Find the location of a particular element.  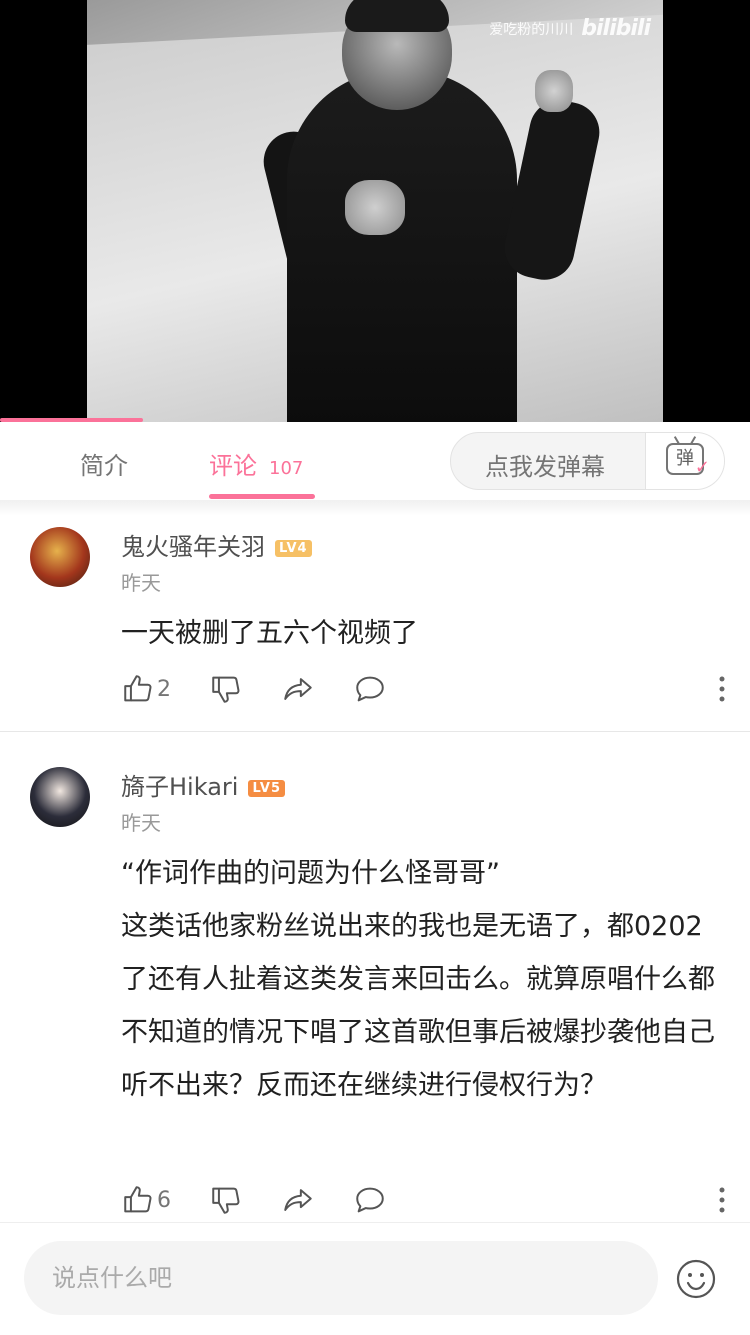

like-button: 2 is located at coordinates (146, 689).